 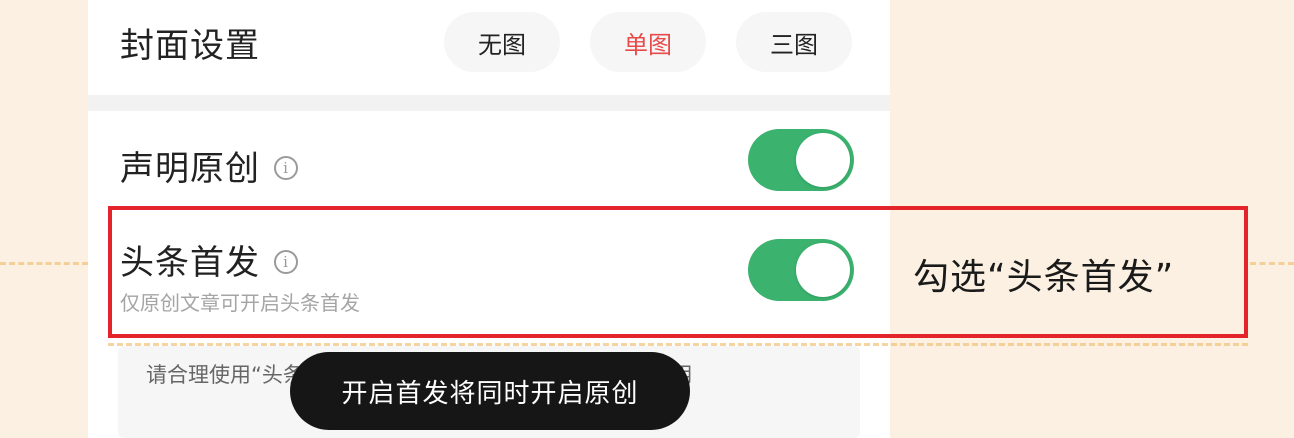 I want to click on section-divider, so click(x=489, y=103).